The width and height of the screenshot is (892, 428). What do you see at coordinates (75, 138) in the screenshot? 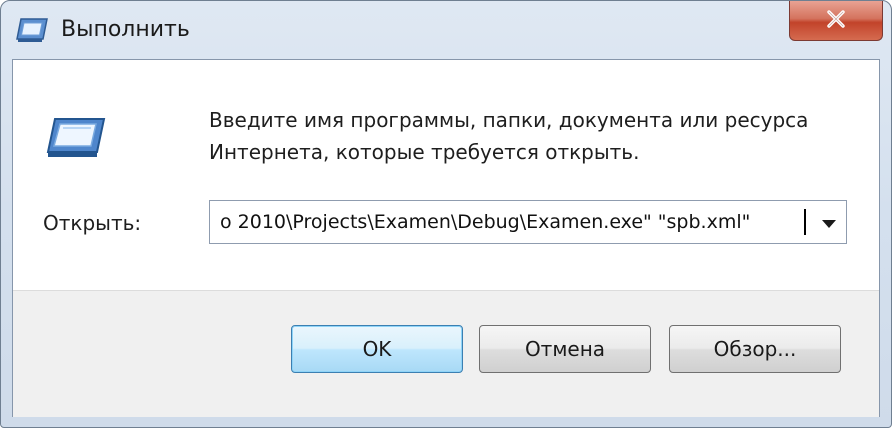
I see `run-program-icon` at bounding box center [75, 138].